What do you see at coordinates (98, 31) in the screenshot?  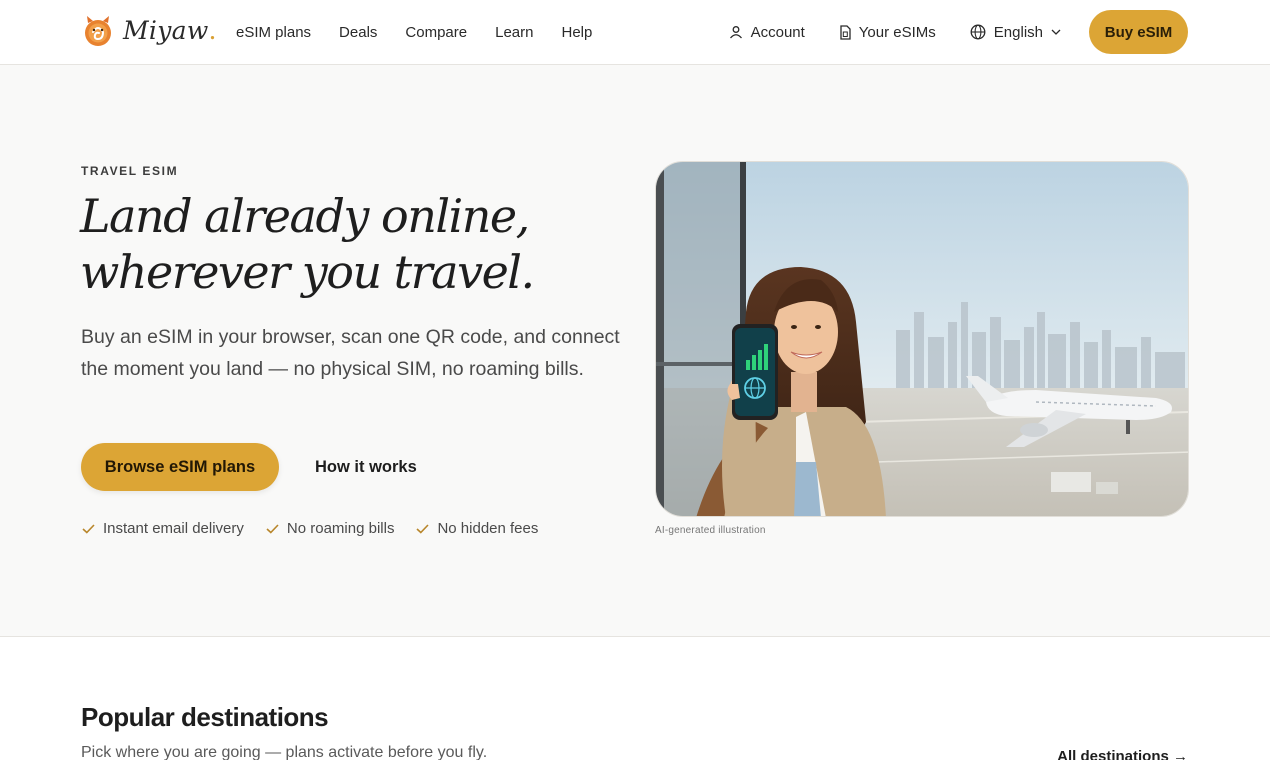 I see `cat-logo-icon` at bounding box center [98, 31].